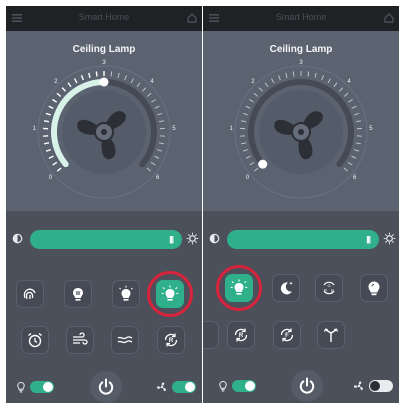 This screenshot has height=409, width=401. What do you see at coordinates (331, 335) in the screenshot?
I see `split-direction-button` at bounding box center [331, 335].